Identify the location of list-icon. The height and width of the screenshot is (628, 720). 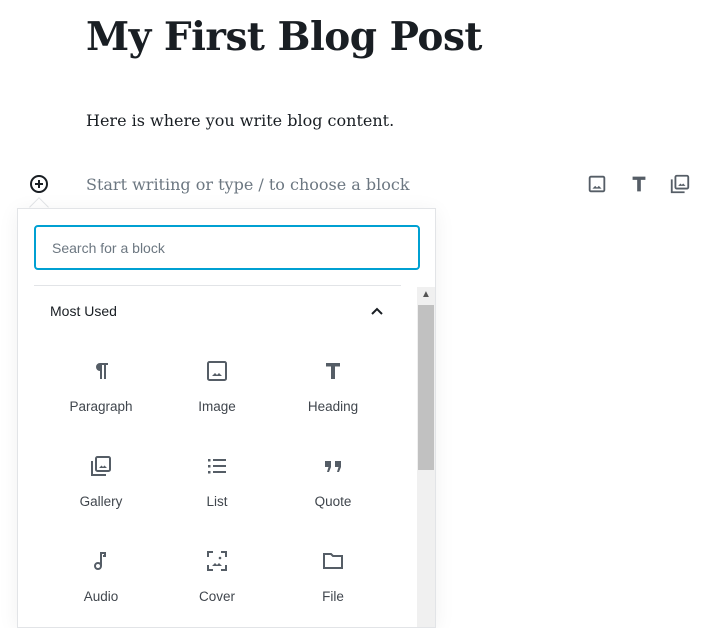
(217, 466).